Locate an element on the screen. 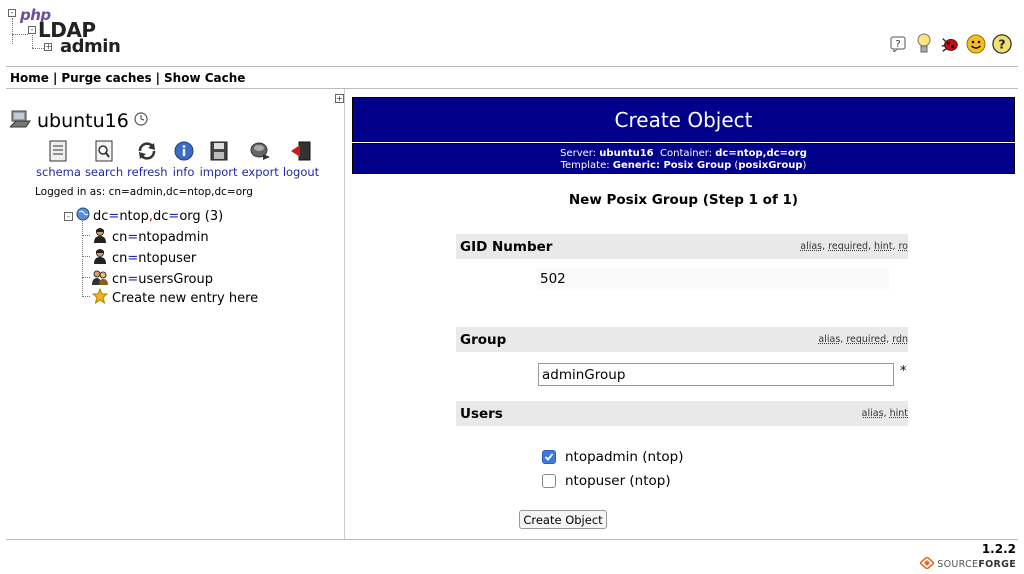  server-header: ubuntu16 is located at coordinates (78, 120).